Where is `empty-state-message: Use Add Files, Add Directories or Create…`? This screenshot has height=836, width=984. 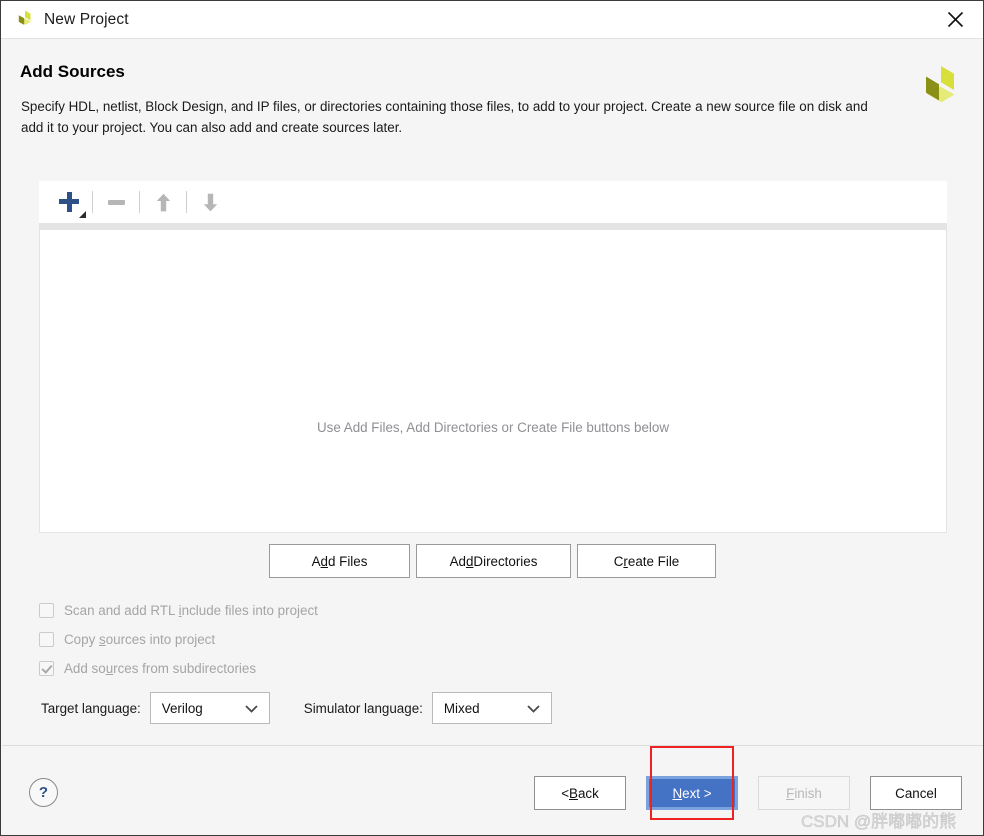
empty-state-message: Use Add Files, Add Directories or Create… is located at coordinates (493, 427).